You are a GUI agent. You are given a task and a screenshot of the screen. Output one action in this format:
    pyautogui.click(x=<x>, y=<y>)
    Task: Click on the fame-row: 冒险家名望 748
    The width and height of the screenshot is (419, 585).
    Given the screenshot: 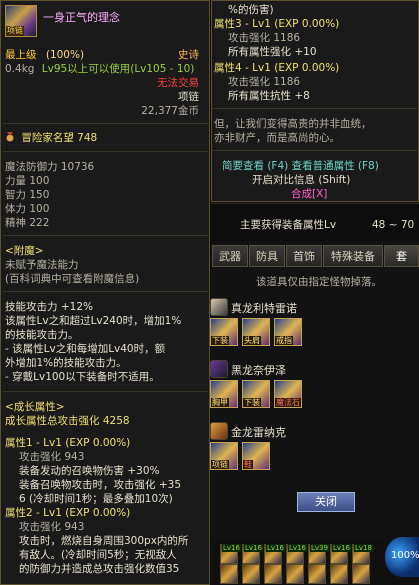 What is the action you would take?
    pyautogui.click(x=51, y=138)
    